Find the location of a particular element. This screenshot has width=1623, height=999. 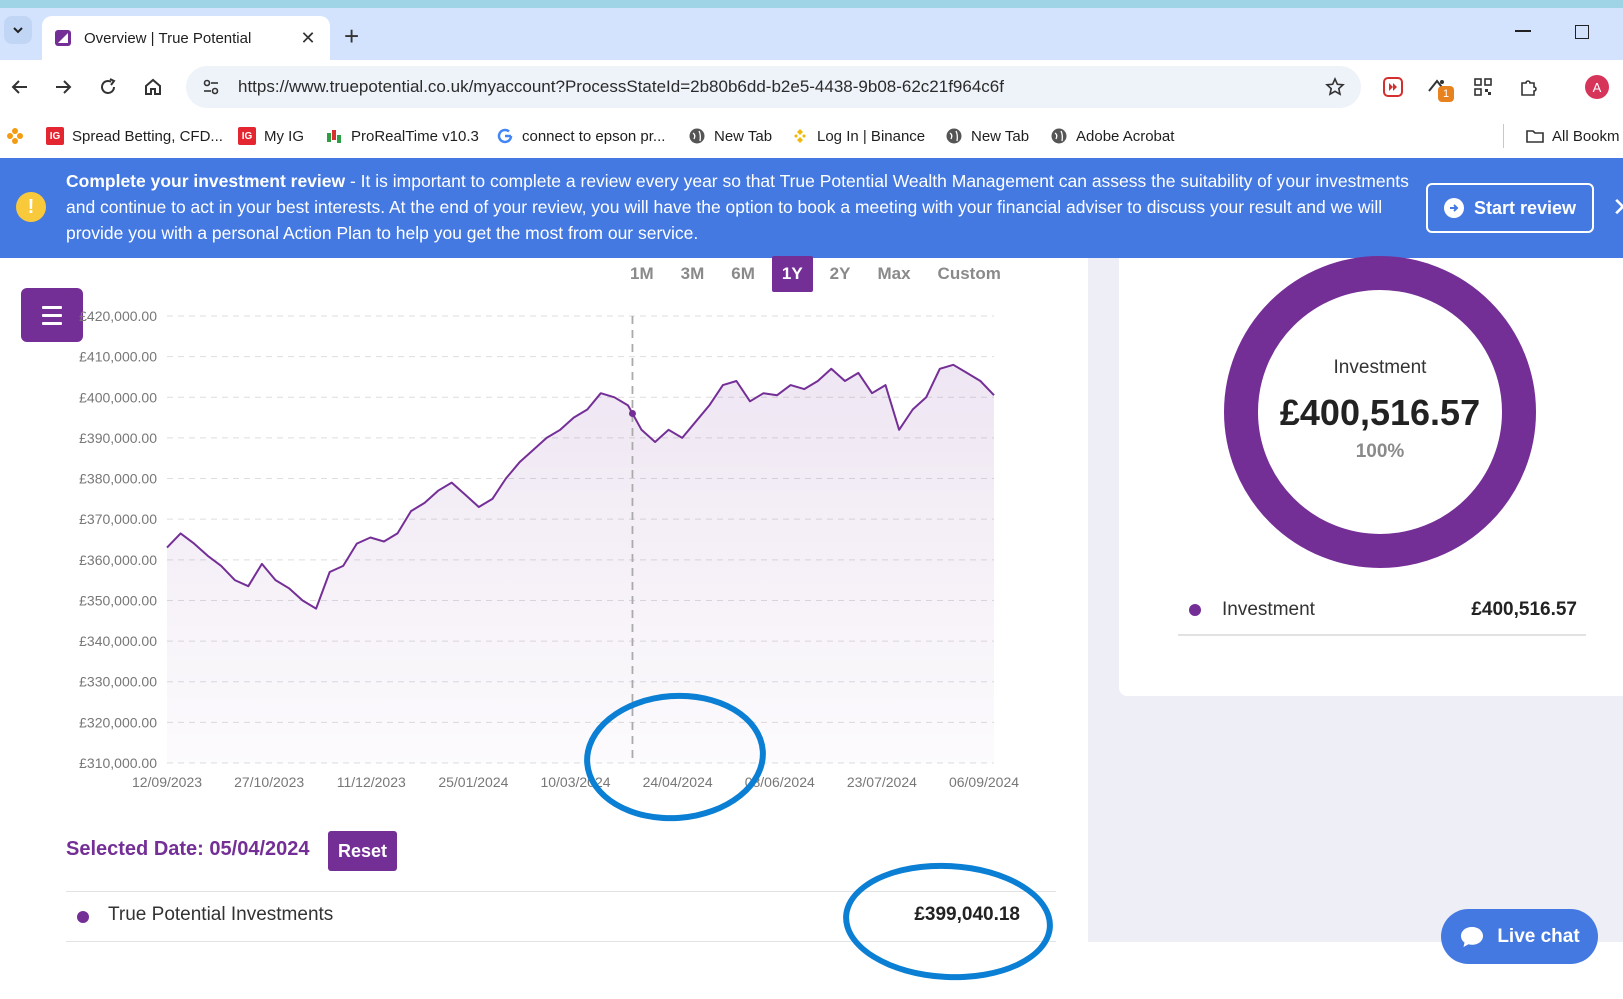

selected-date-label: Selected Date: 05/04/2024 is located at coordinates (188, 849).